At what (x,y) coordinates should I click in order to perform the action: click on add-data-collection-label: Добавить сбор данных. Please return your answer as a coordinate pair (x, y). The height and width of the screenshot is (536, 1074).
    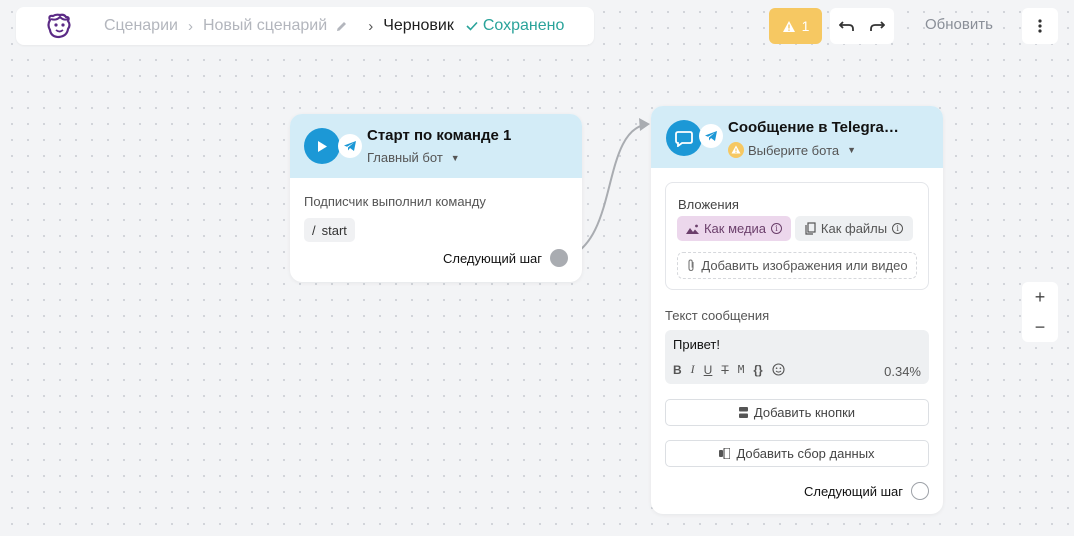
    Looking at the image, I should click on (805, 453).